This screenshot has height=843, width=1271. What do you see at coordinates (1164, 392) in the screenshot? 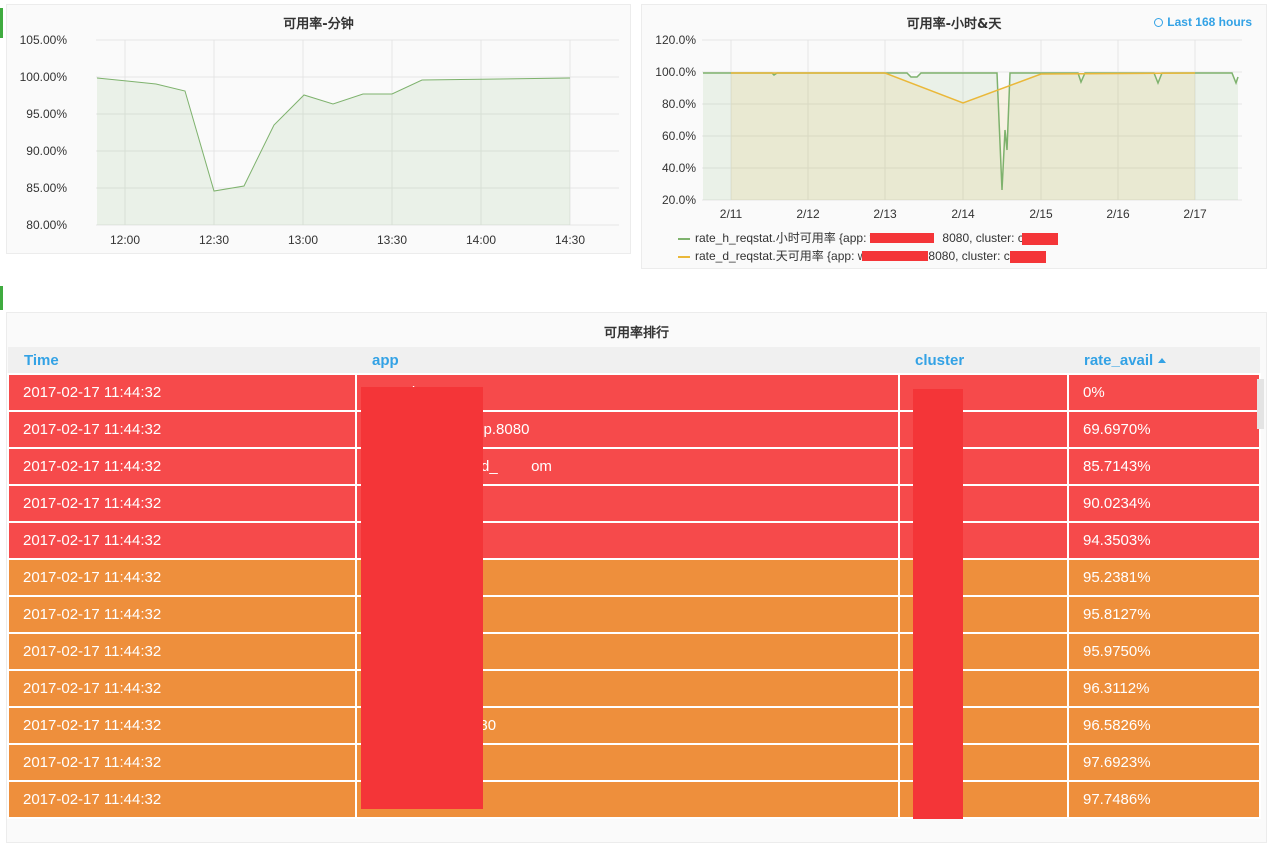
I see `row-rate: 0%` at bounding box center [1164, 392].